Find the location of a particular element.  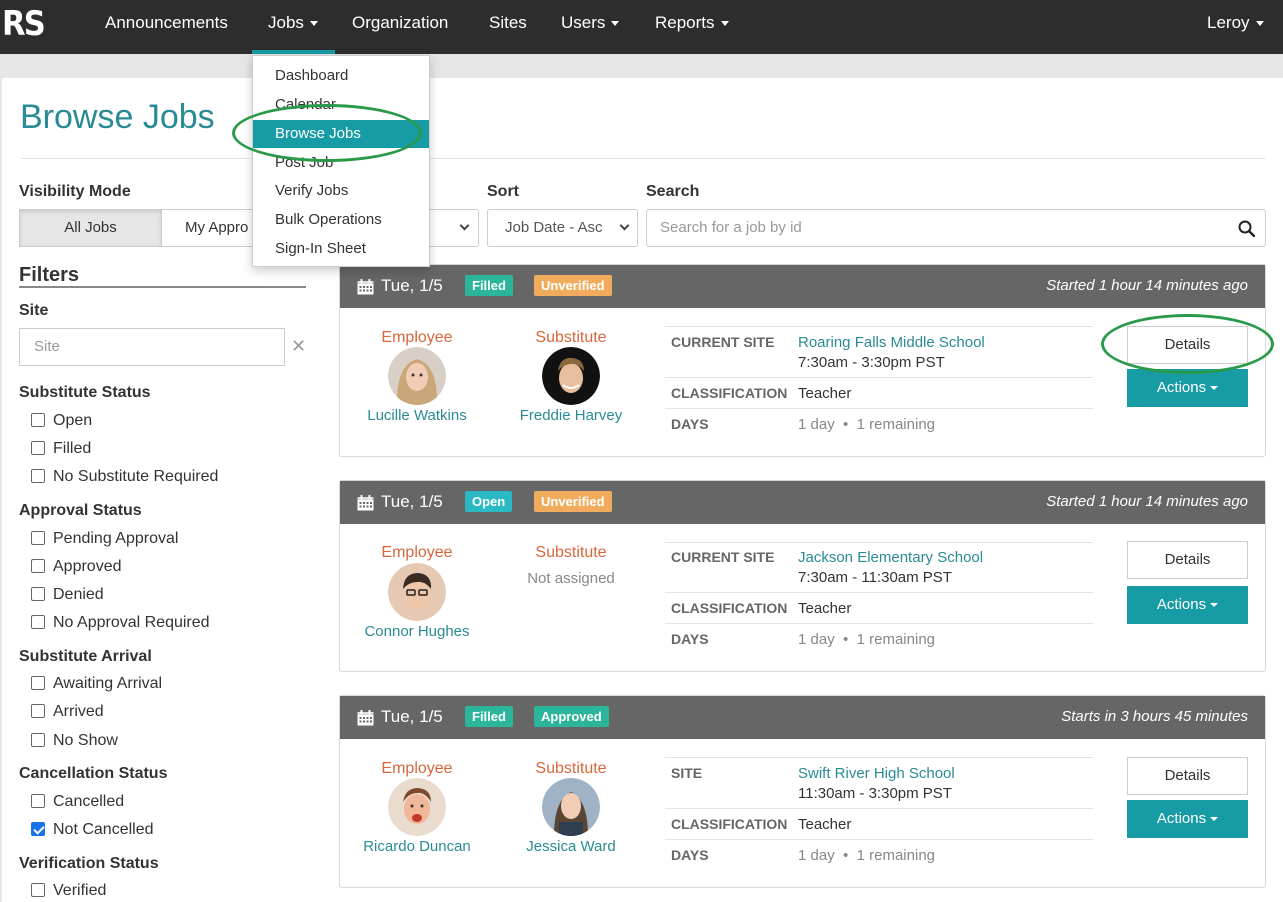

nav-sites: Sites is located at coordinates (508, 27).